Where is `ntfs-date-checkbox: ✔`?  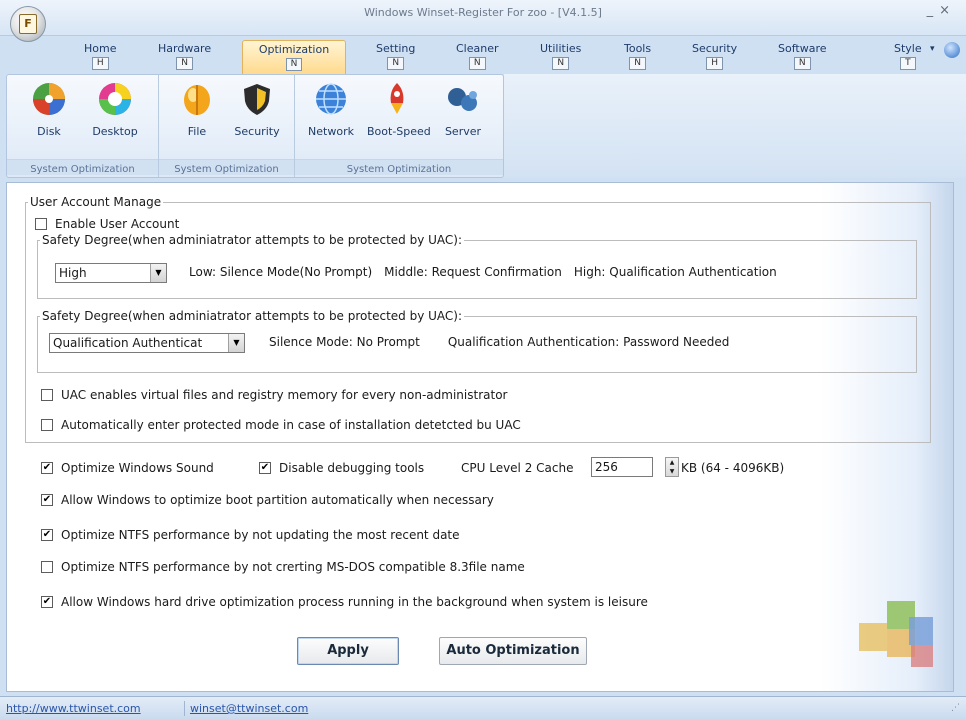
ntfs-date-checkbox: ✔ is located at coordinates (47, 535).